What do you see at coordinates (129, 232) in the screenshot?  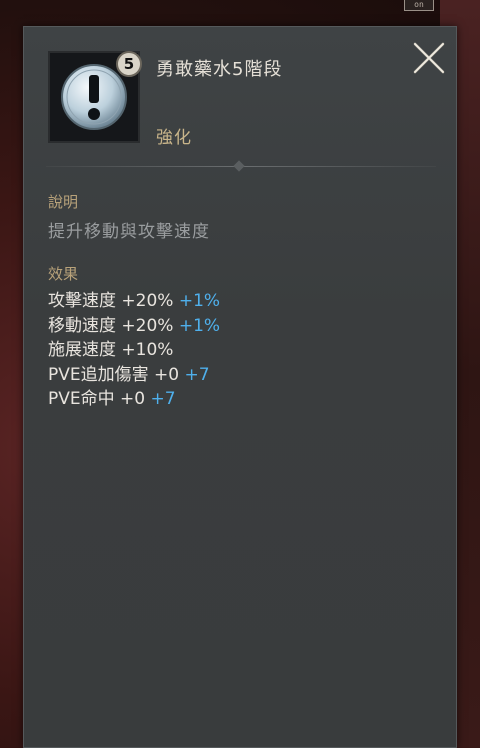 I see `description-text: 提升移動與攻擊速度` at bounding box center [129, 232].